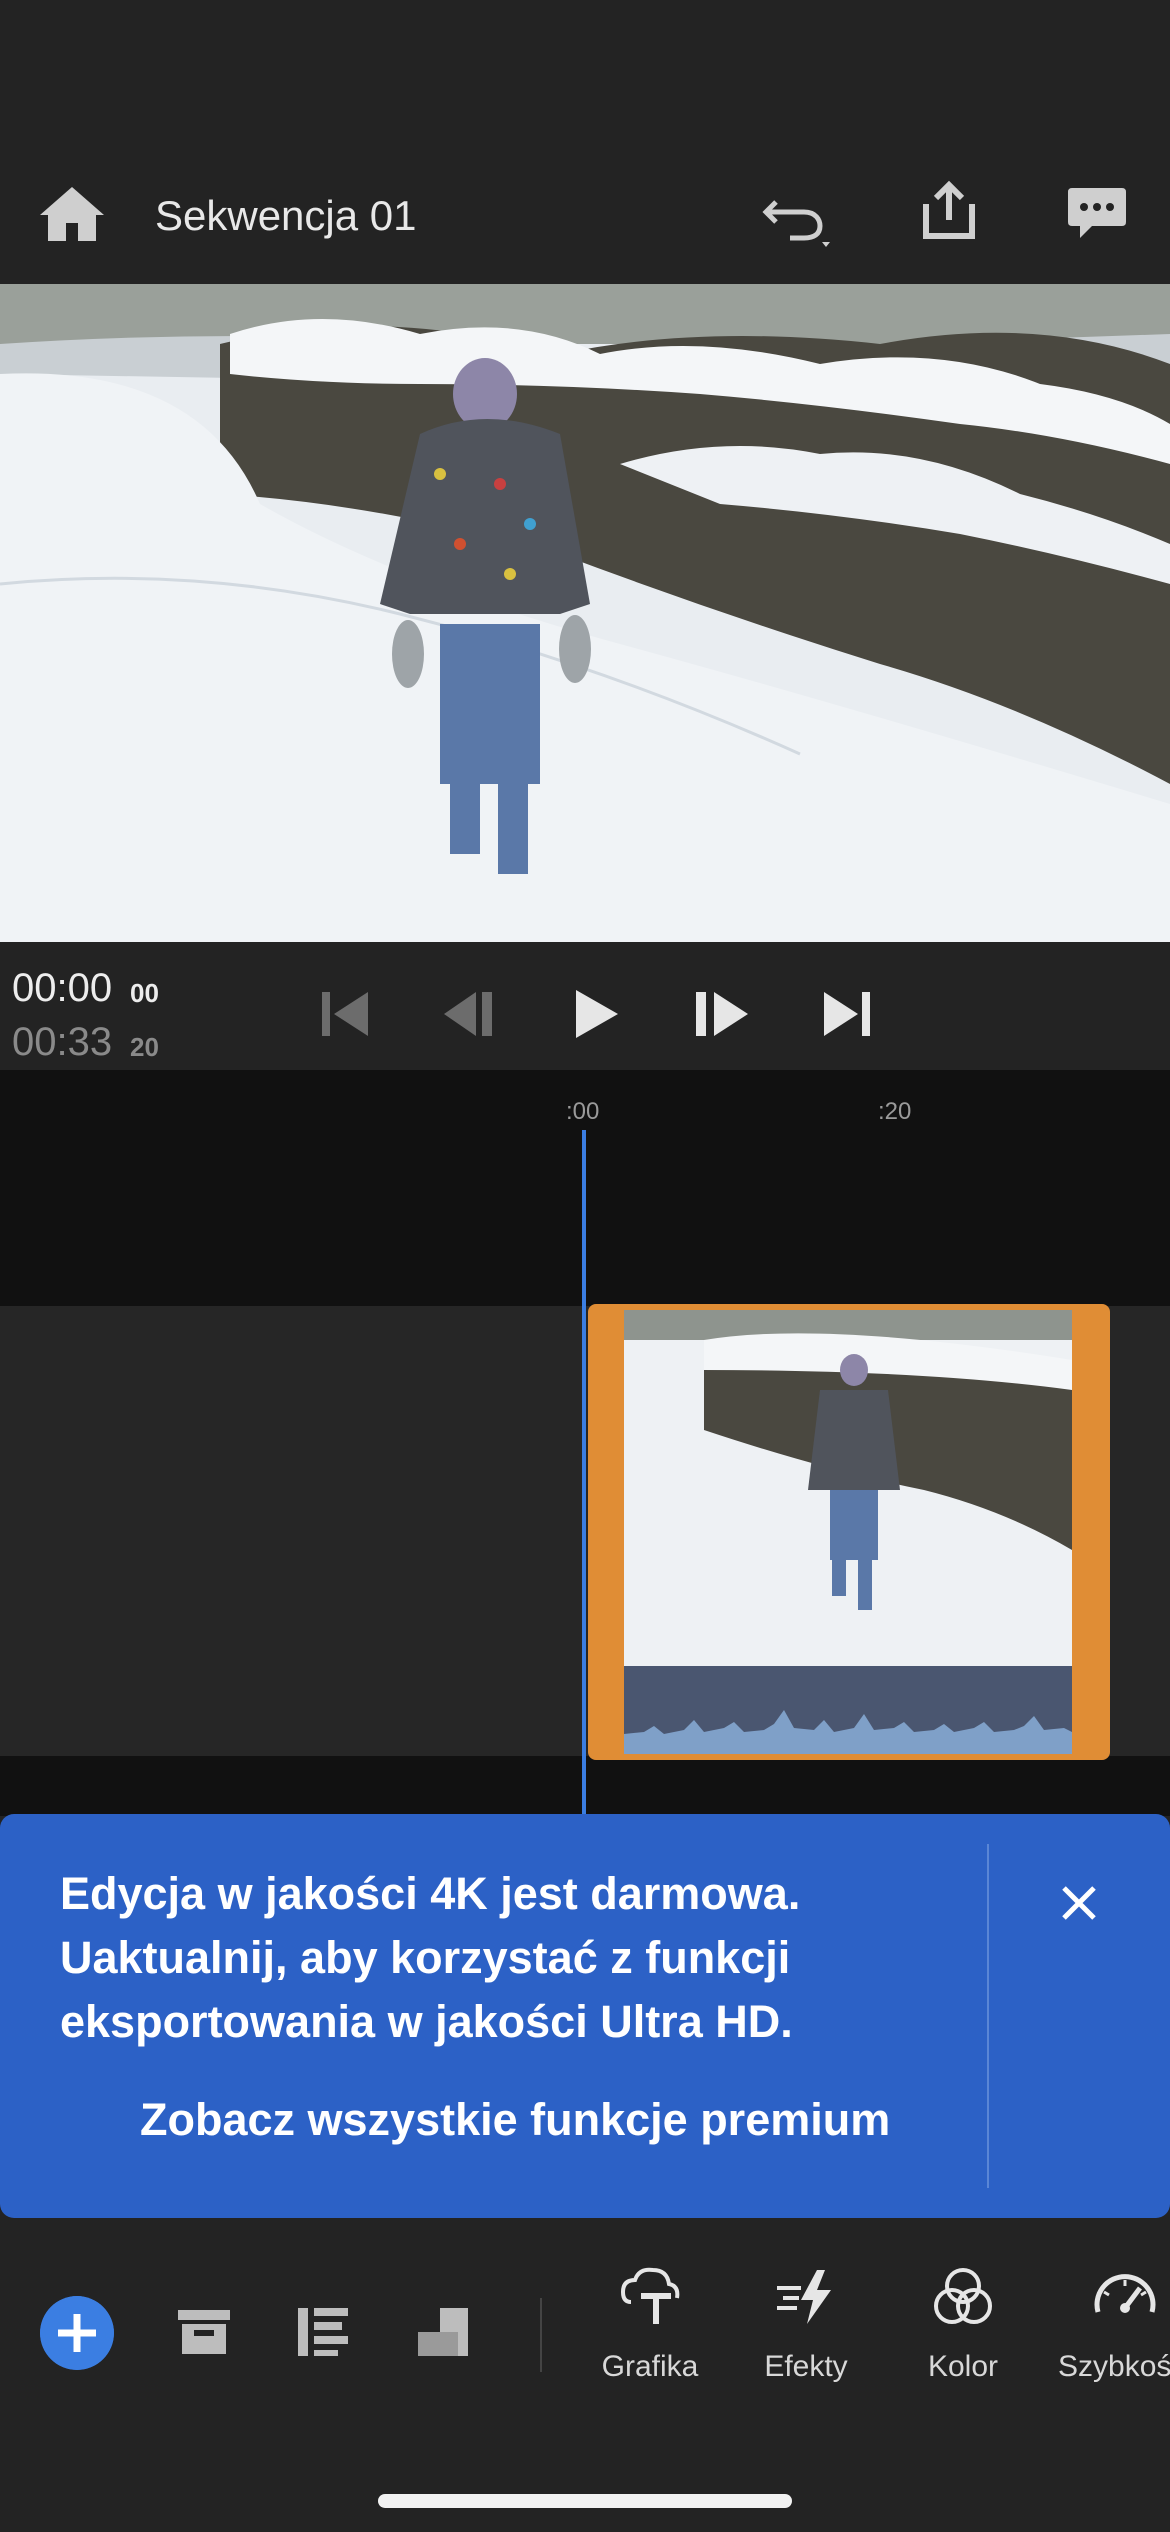 This screenshot has height=2532, width=1170. Describe the element at coordinates (470, 1014) in the screenshot. I see `step-back-button` at that location.